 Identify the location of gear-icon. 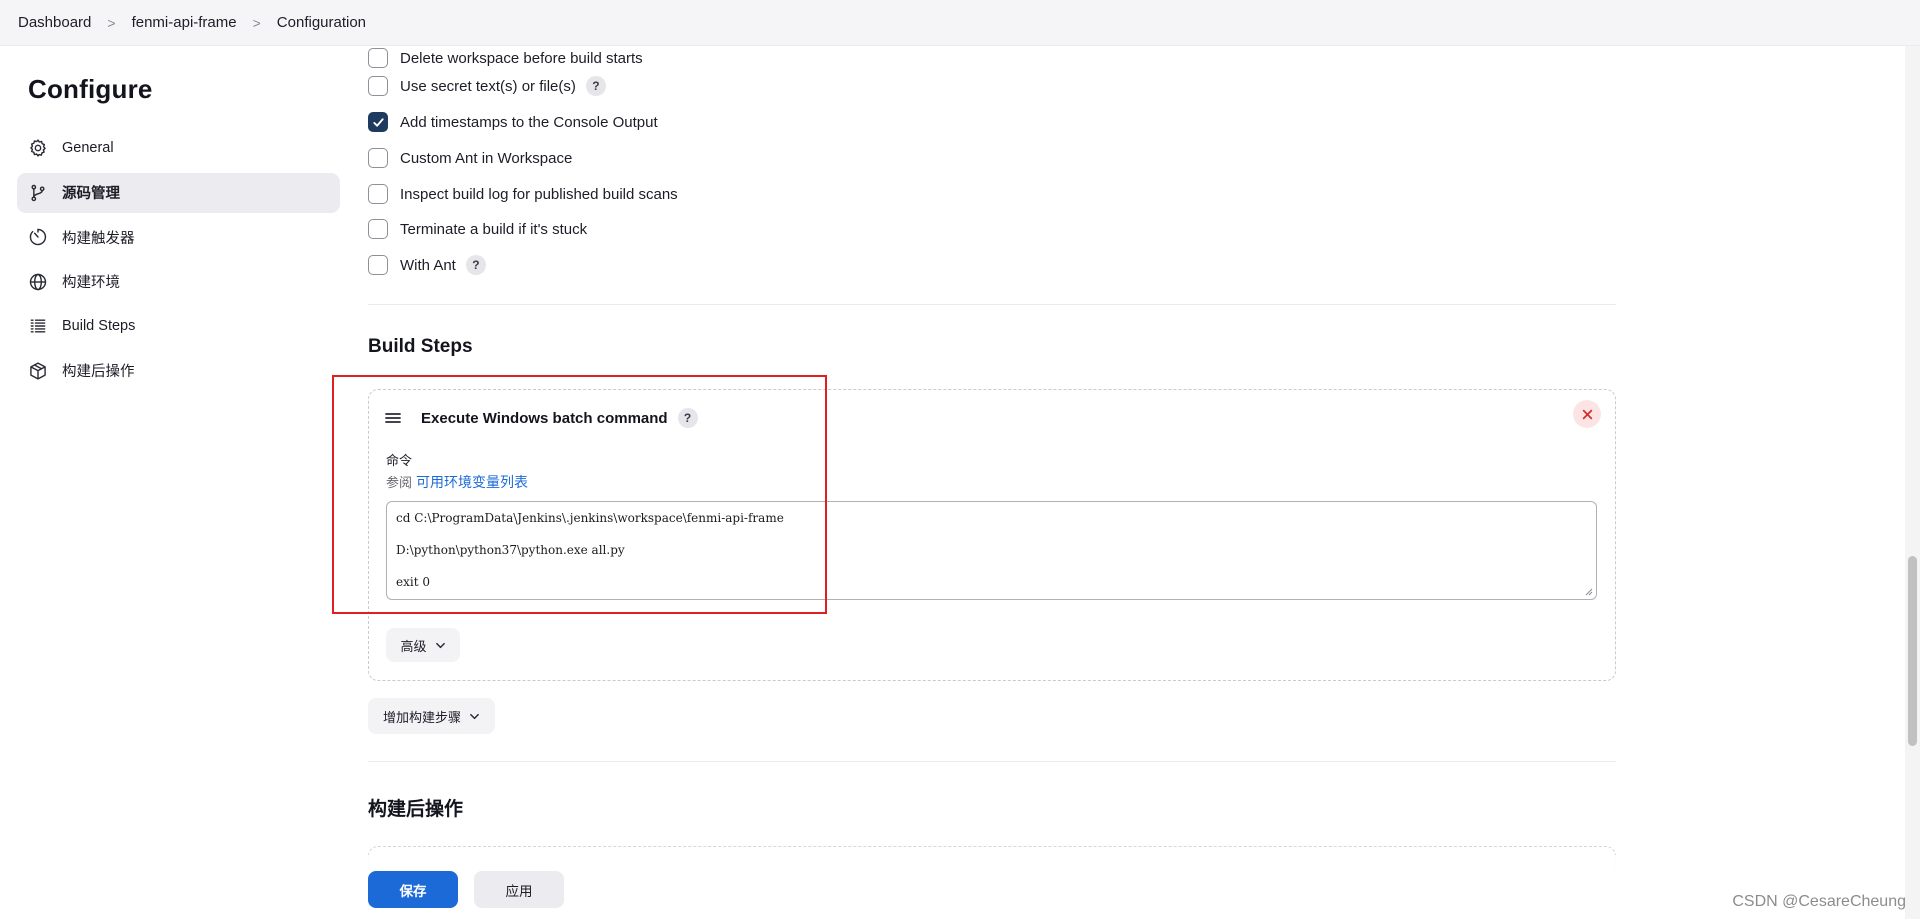
(38, 148).